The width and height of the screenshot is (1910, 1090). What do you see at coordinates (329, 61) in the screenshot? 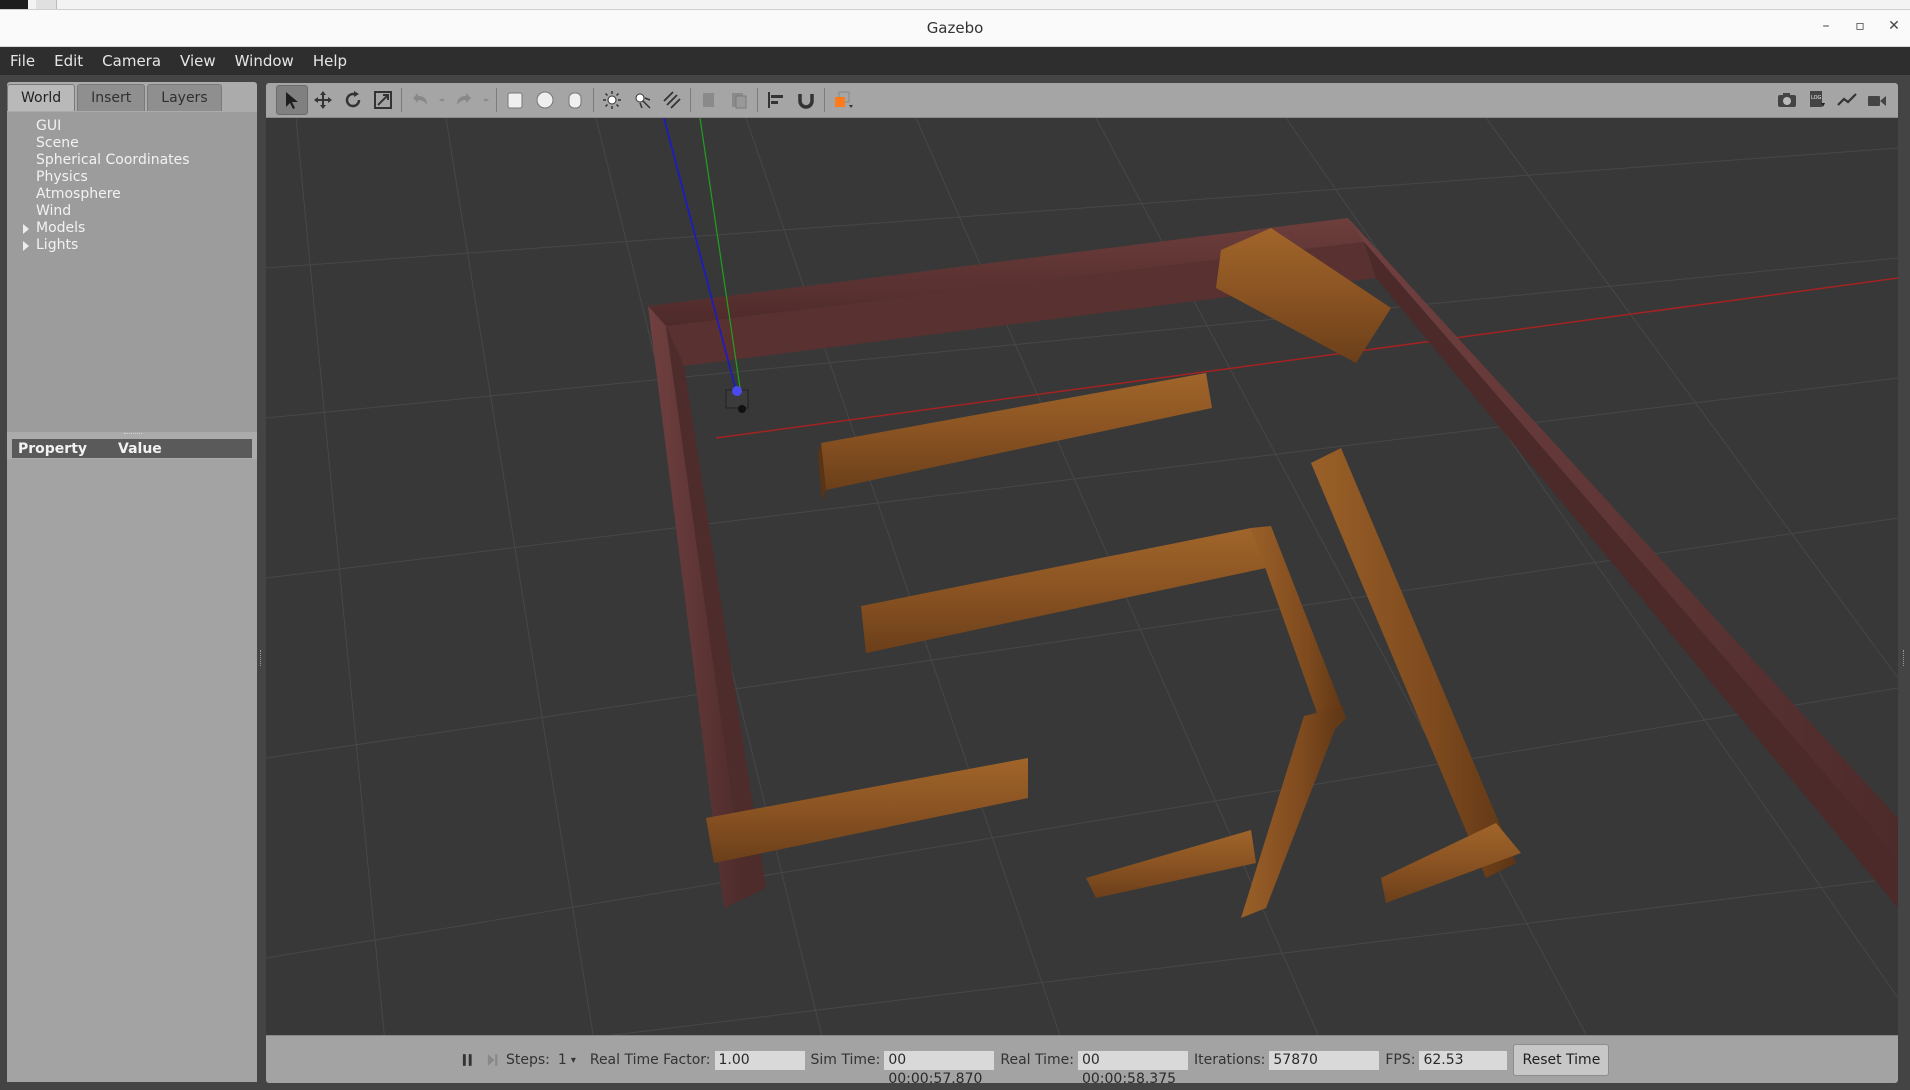
I see `menu-help: Help` at bounding box center [329, 61].